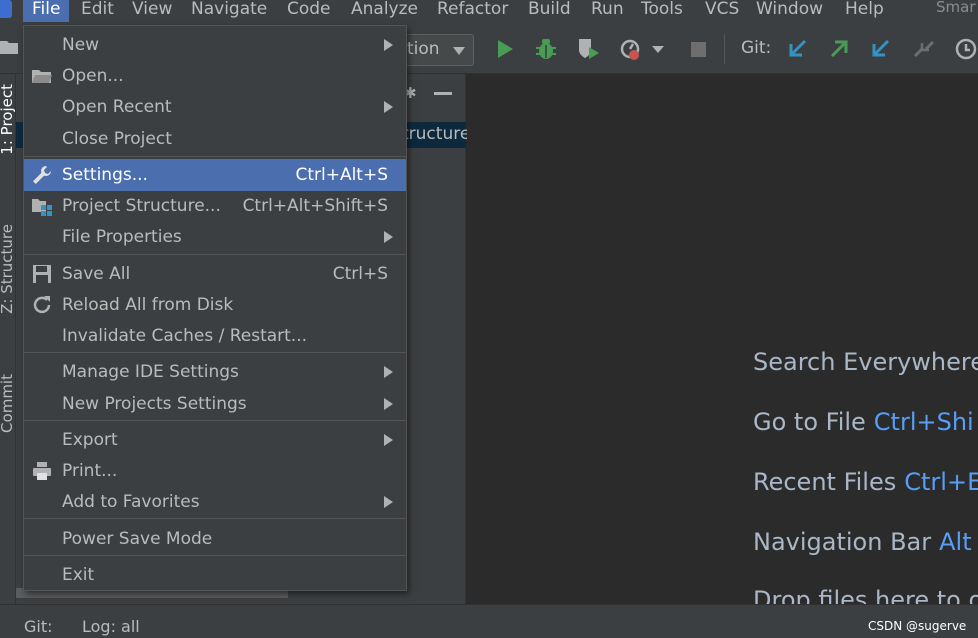 The image size is (978, 638). Describe the element at coordinates (90, 440) in the screenshot. I see `menu-item-label: Export` at that location.